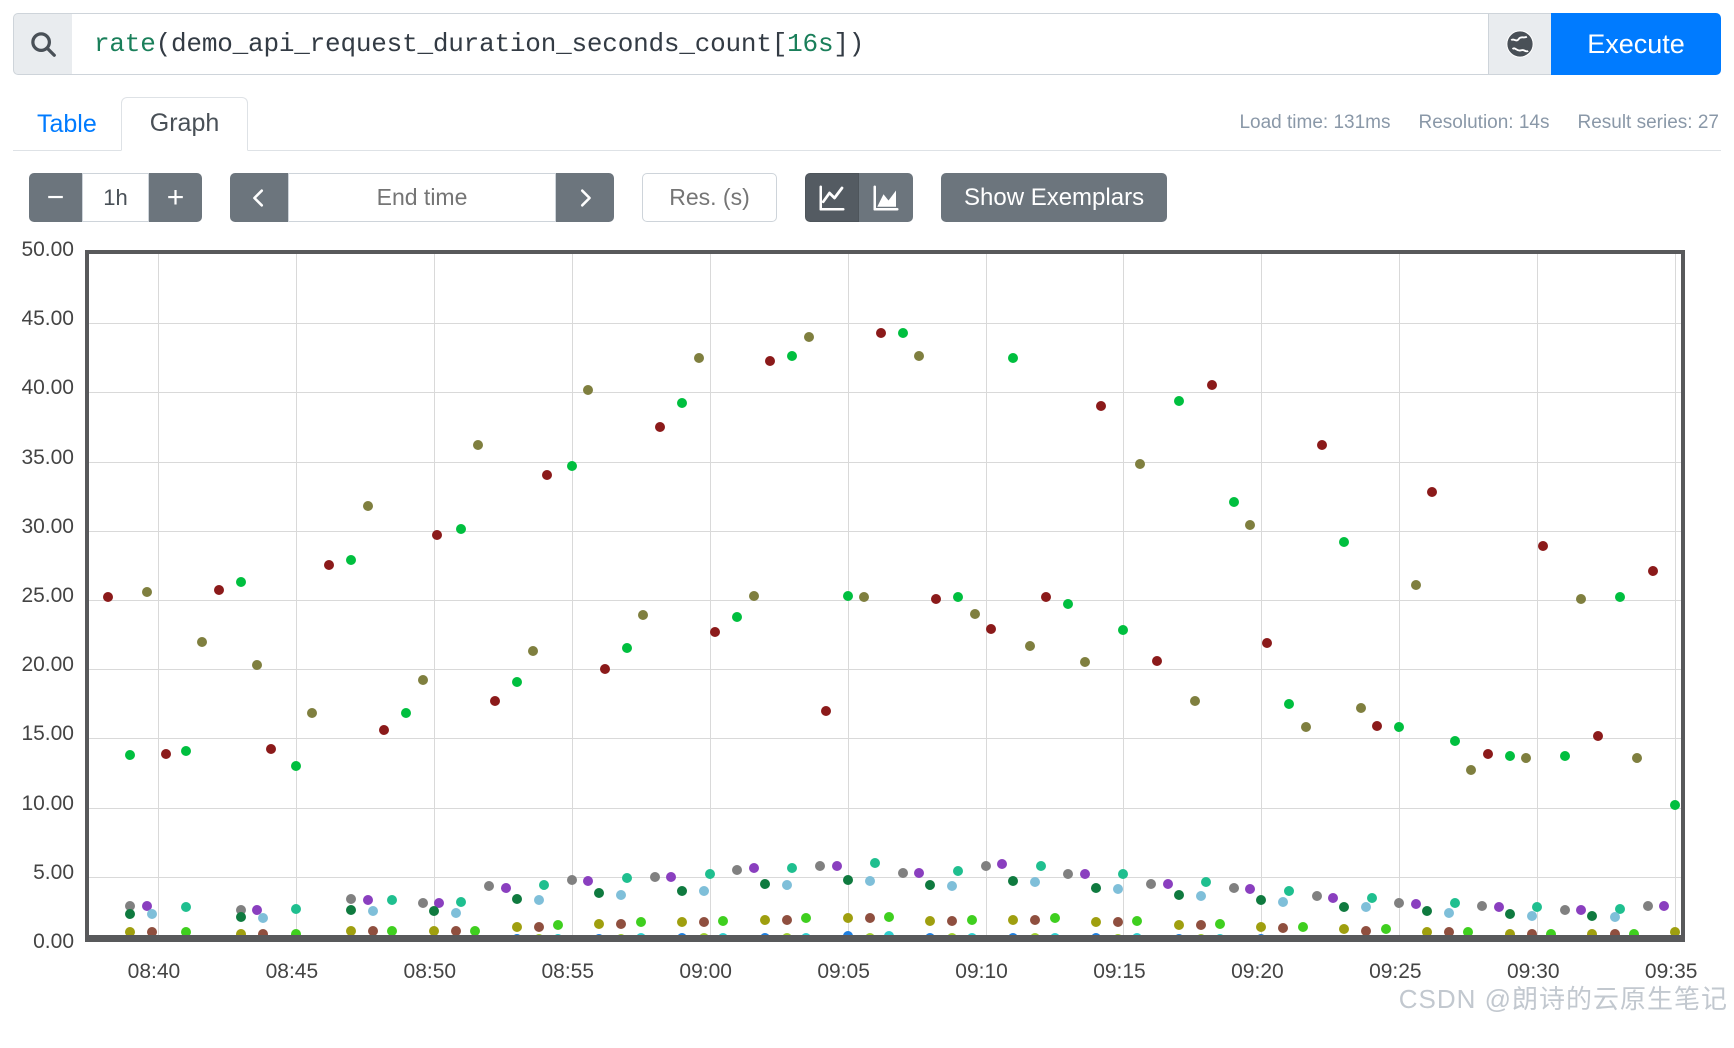  Describe the element at coordinates (47, 803) in the screenshot. I see `y-axis-tick-label: 10.00` at that location.